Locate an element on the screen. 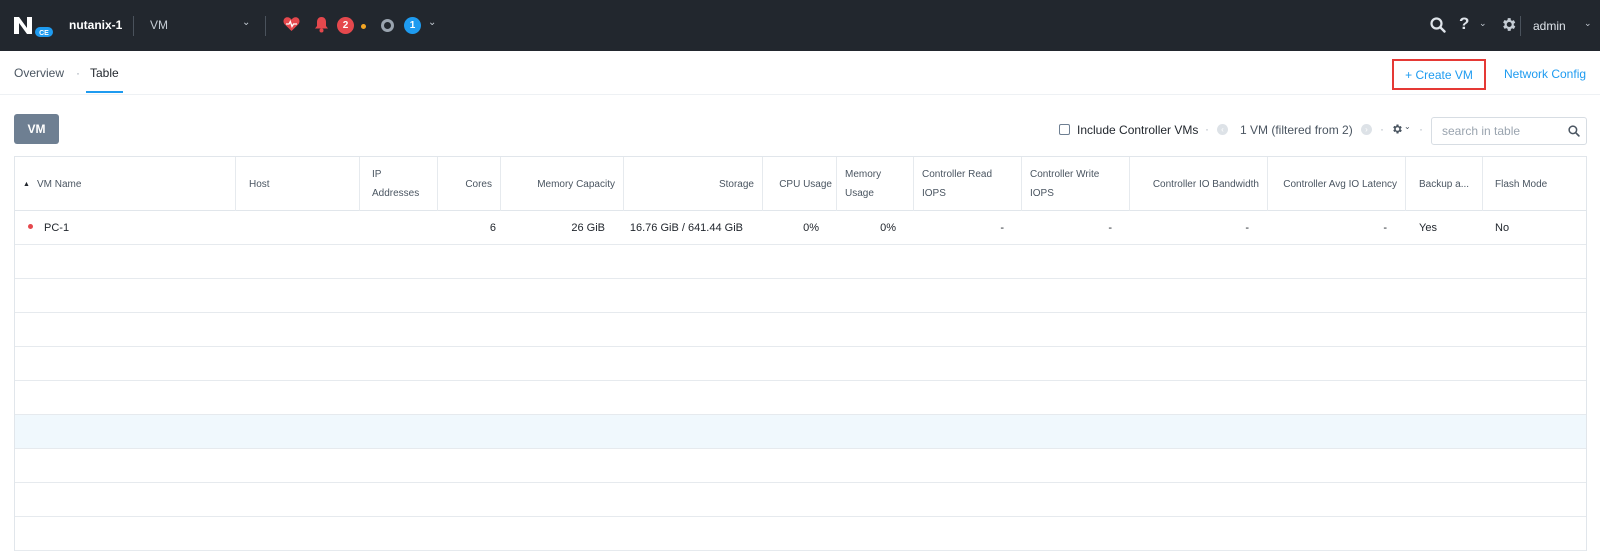 The height and width of the screenshot is (551, 1600). active-tab-indicator is located at coordinates (104, 92).